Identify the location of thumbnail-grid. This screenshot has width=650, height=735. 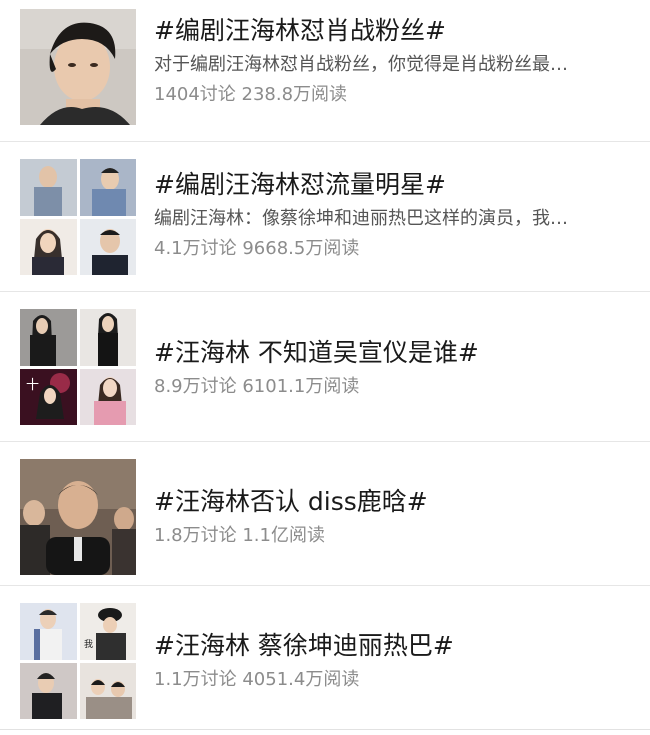
(78, 217).